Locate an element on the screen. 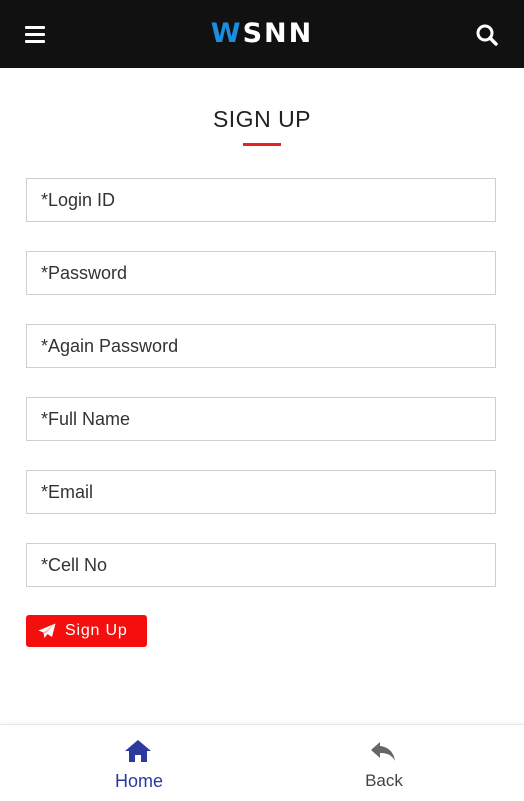  nav-item-home-label: Home is located at coordinates (138, 781).